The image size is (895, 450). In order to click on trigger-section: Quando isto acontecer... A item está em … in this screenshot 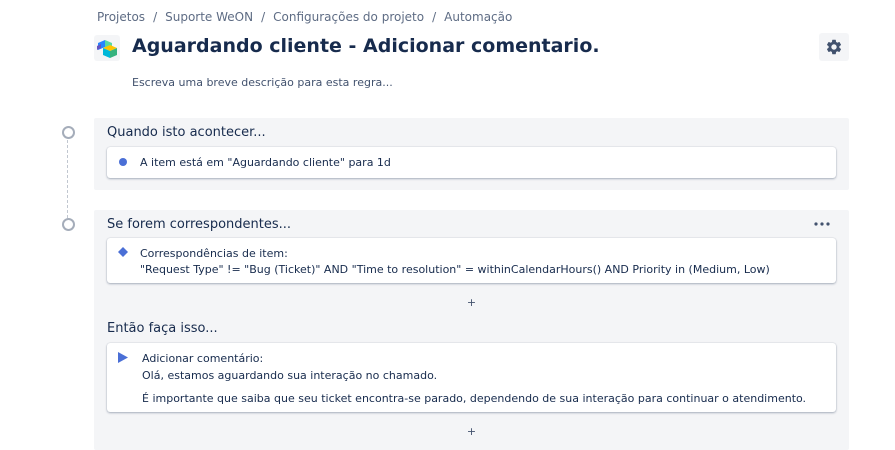, I will do `click(471, 154)`.